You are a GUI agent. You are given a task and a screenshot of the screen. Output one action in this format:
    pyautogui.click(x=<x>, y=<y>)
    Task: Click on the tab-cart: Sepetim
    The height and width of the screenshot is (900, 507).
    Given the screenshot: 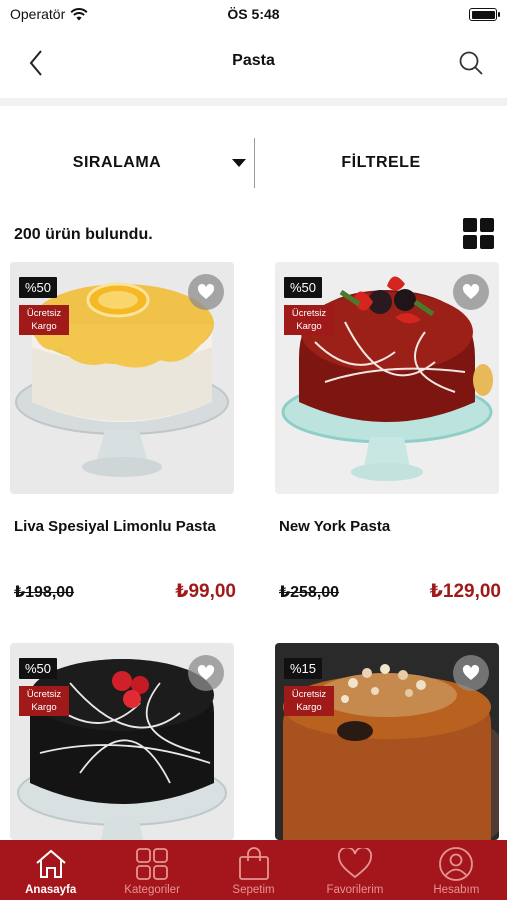 What is the action you would take?
    pyautogui.click(x=253, y=870)
    